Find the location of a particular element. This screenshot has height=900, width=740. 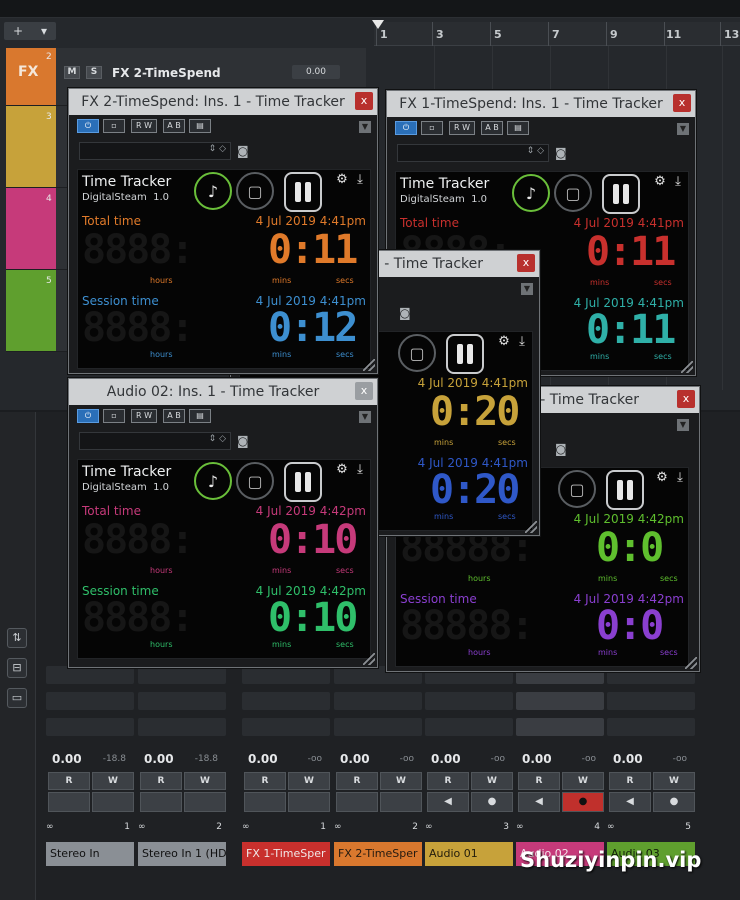

track-volume-value: 0.00 is located at coordinates (316, 72).